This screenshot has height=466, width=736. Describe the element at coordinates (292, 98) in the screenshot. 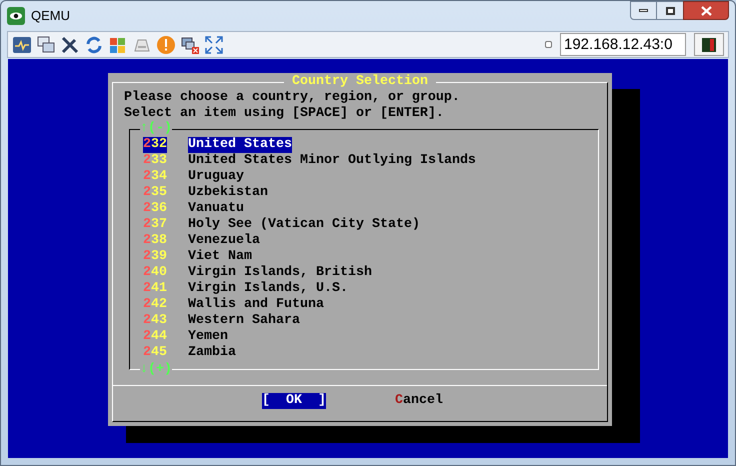

I see `prompt-text: Please choose a country, region, or group.` at that location.